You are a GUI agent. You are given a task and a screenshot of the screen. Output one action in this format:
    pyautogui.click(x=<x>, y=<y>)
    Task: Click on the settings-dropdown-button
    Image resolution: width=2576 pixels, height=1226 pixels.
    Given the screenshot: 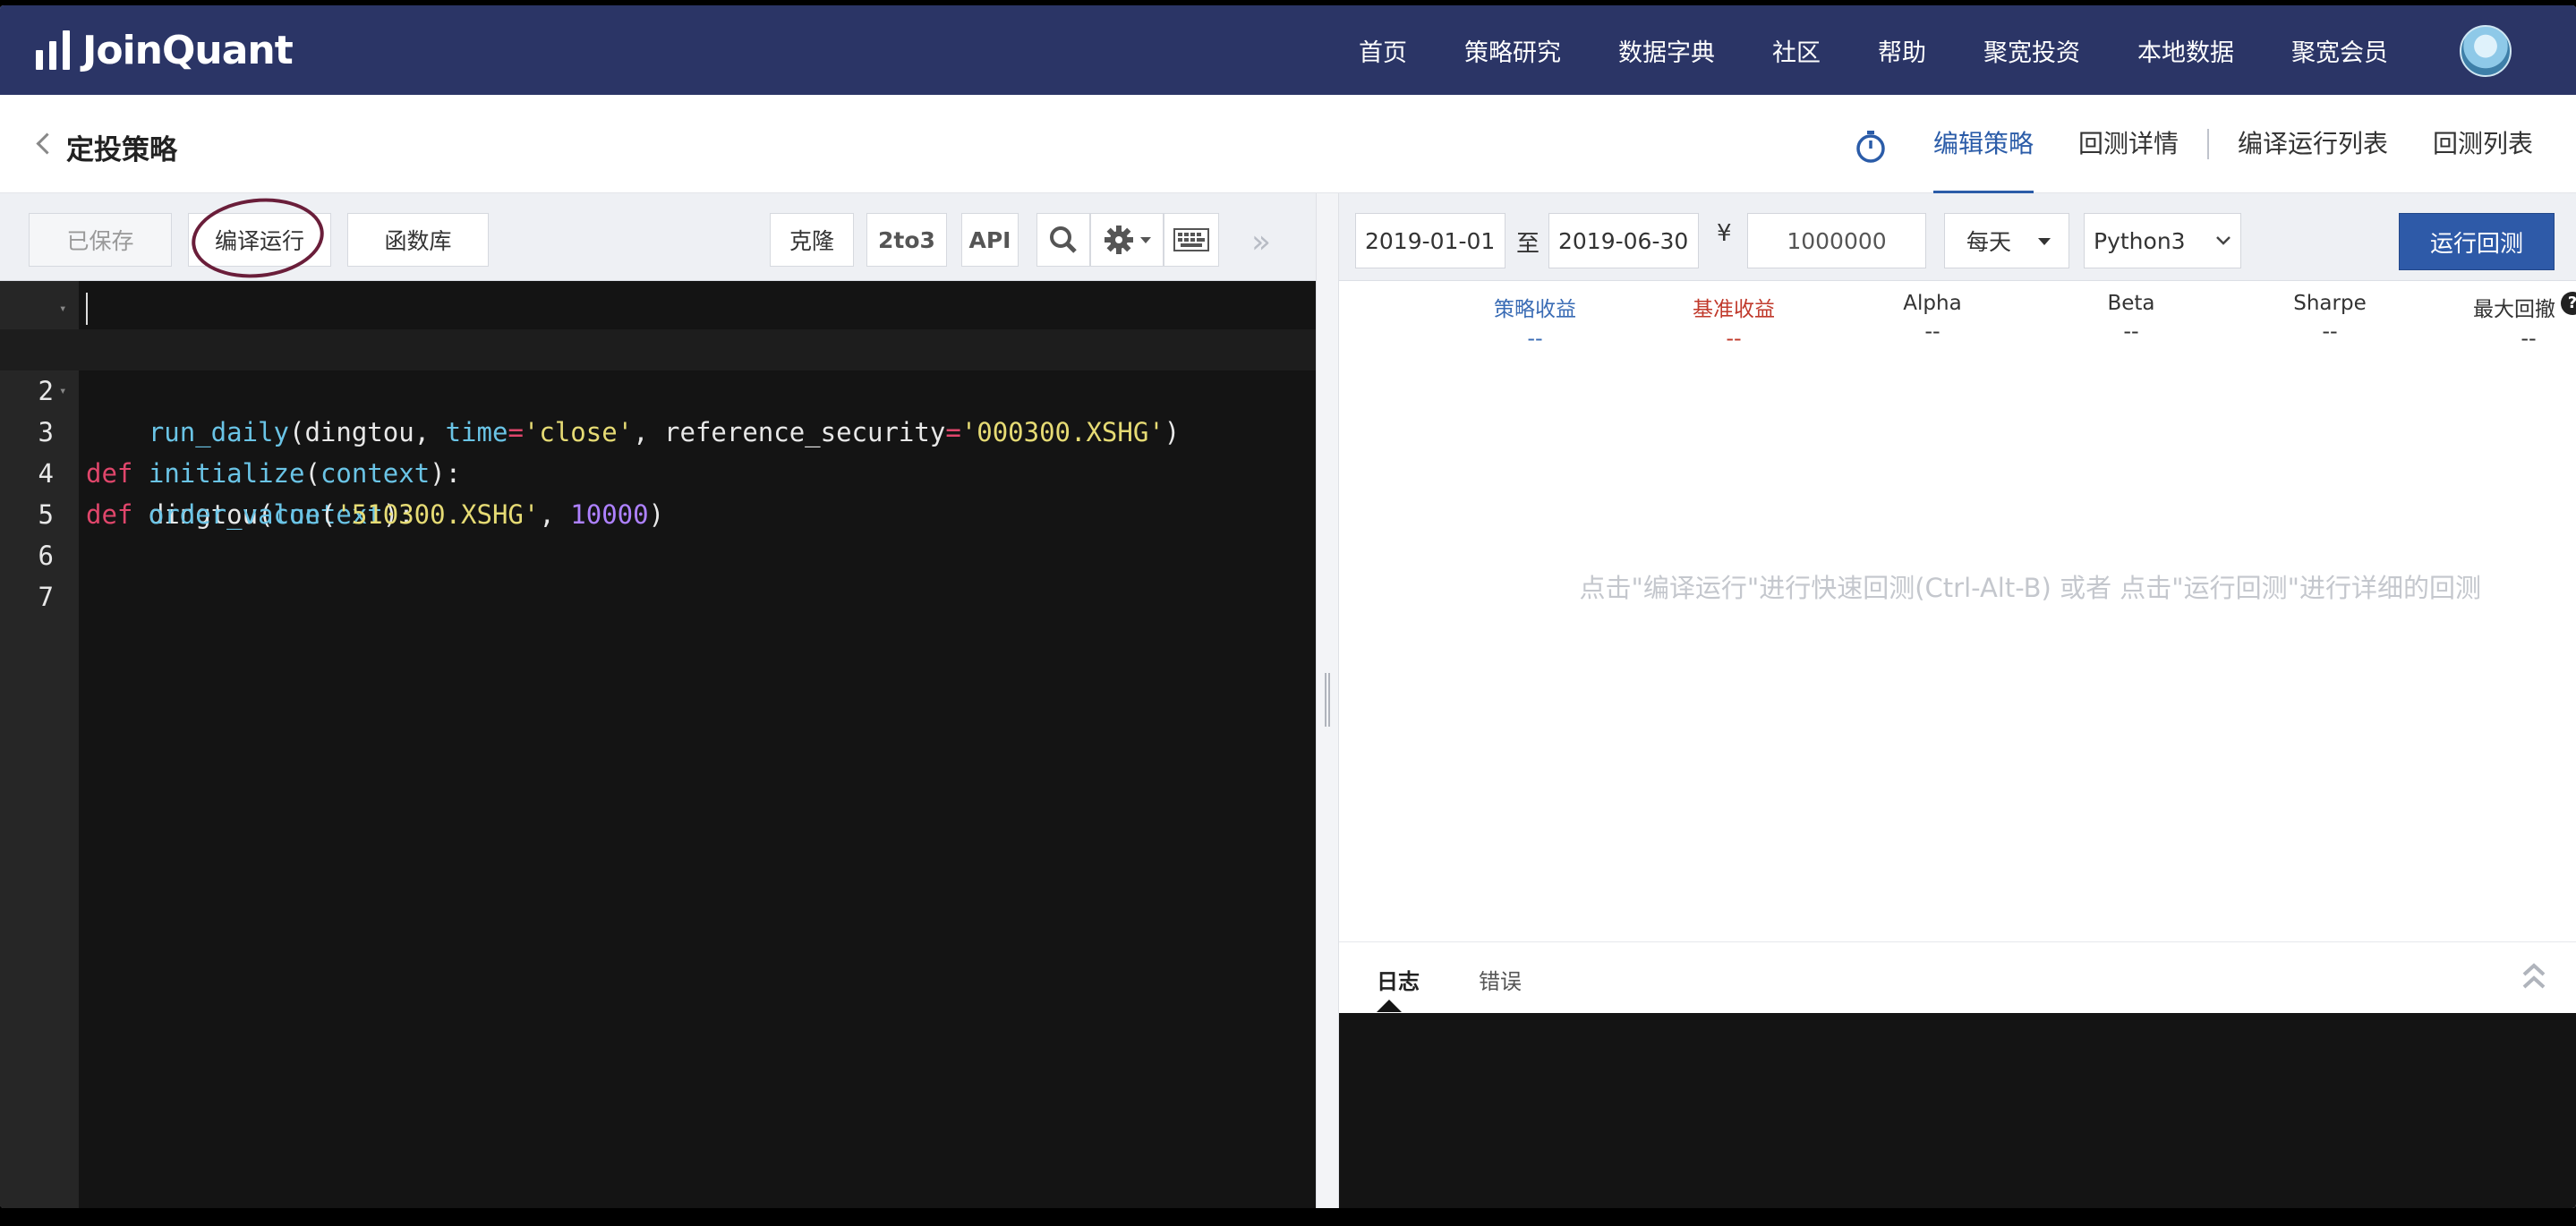 What is the action you would take?
    pyautogui.click(x=1127, y=240)
    